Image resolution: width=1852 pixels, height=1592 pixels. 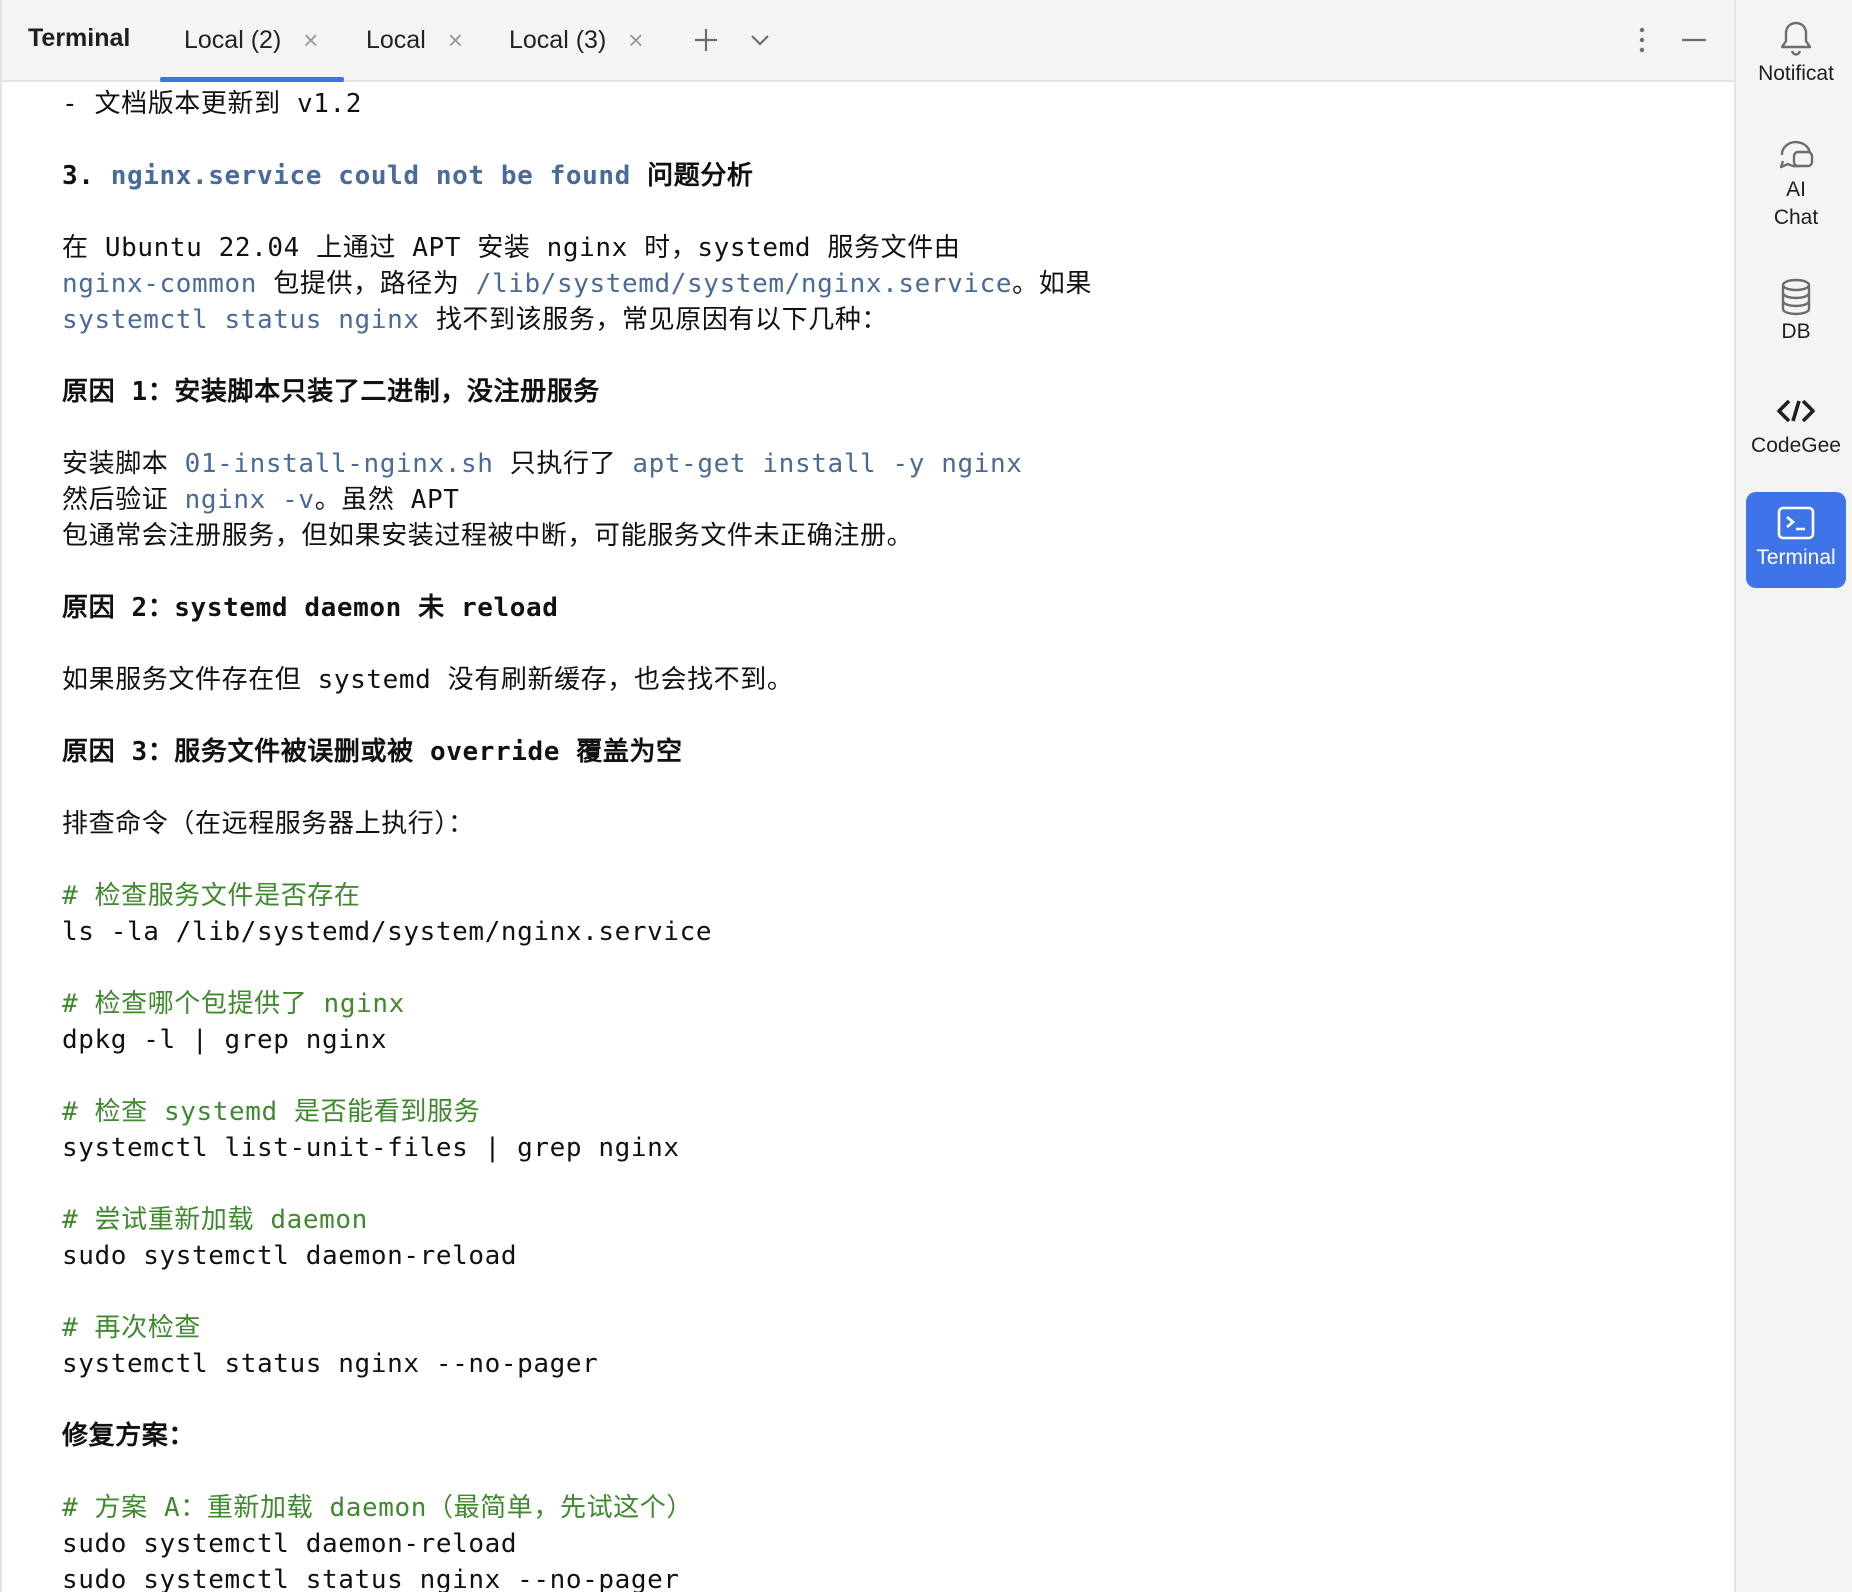 I want to click on output-line: 然后验证 nginx -v。虽然 APT, so click(x=261, y=500).